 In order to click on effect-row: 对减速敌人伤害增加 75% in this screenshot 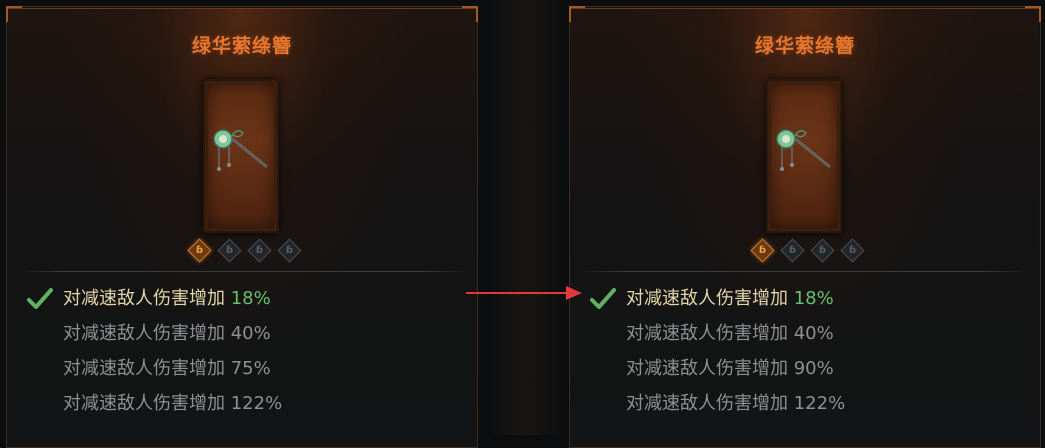, I will do `click(242, 374)`.